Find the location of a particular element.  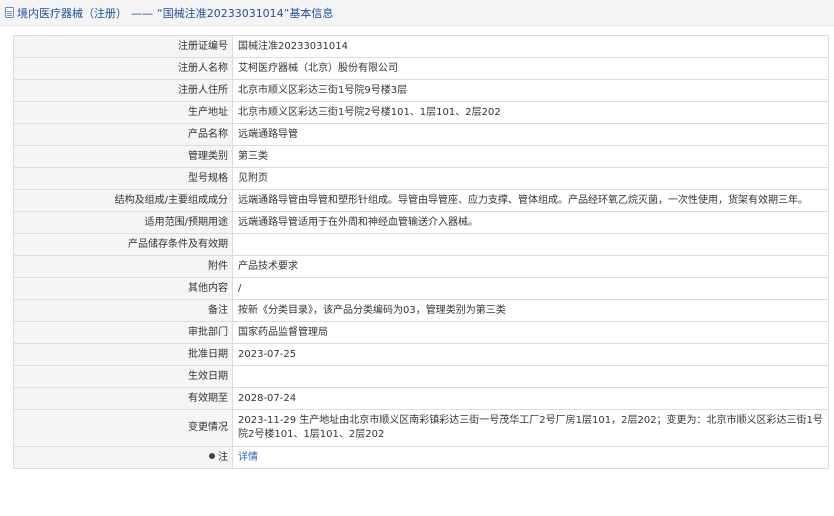

page-header: 境内医疗器械（注册） —— “国械注准20233031014”基本信息 is located at coordinates (417, 13).